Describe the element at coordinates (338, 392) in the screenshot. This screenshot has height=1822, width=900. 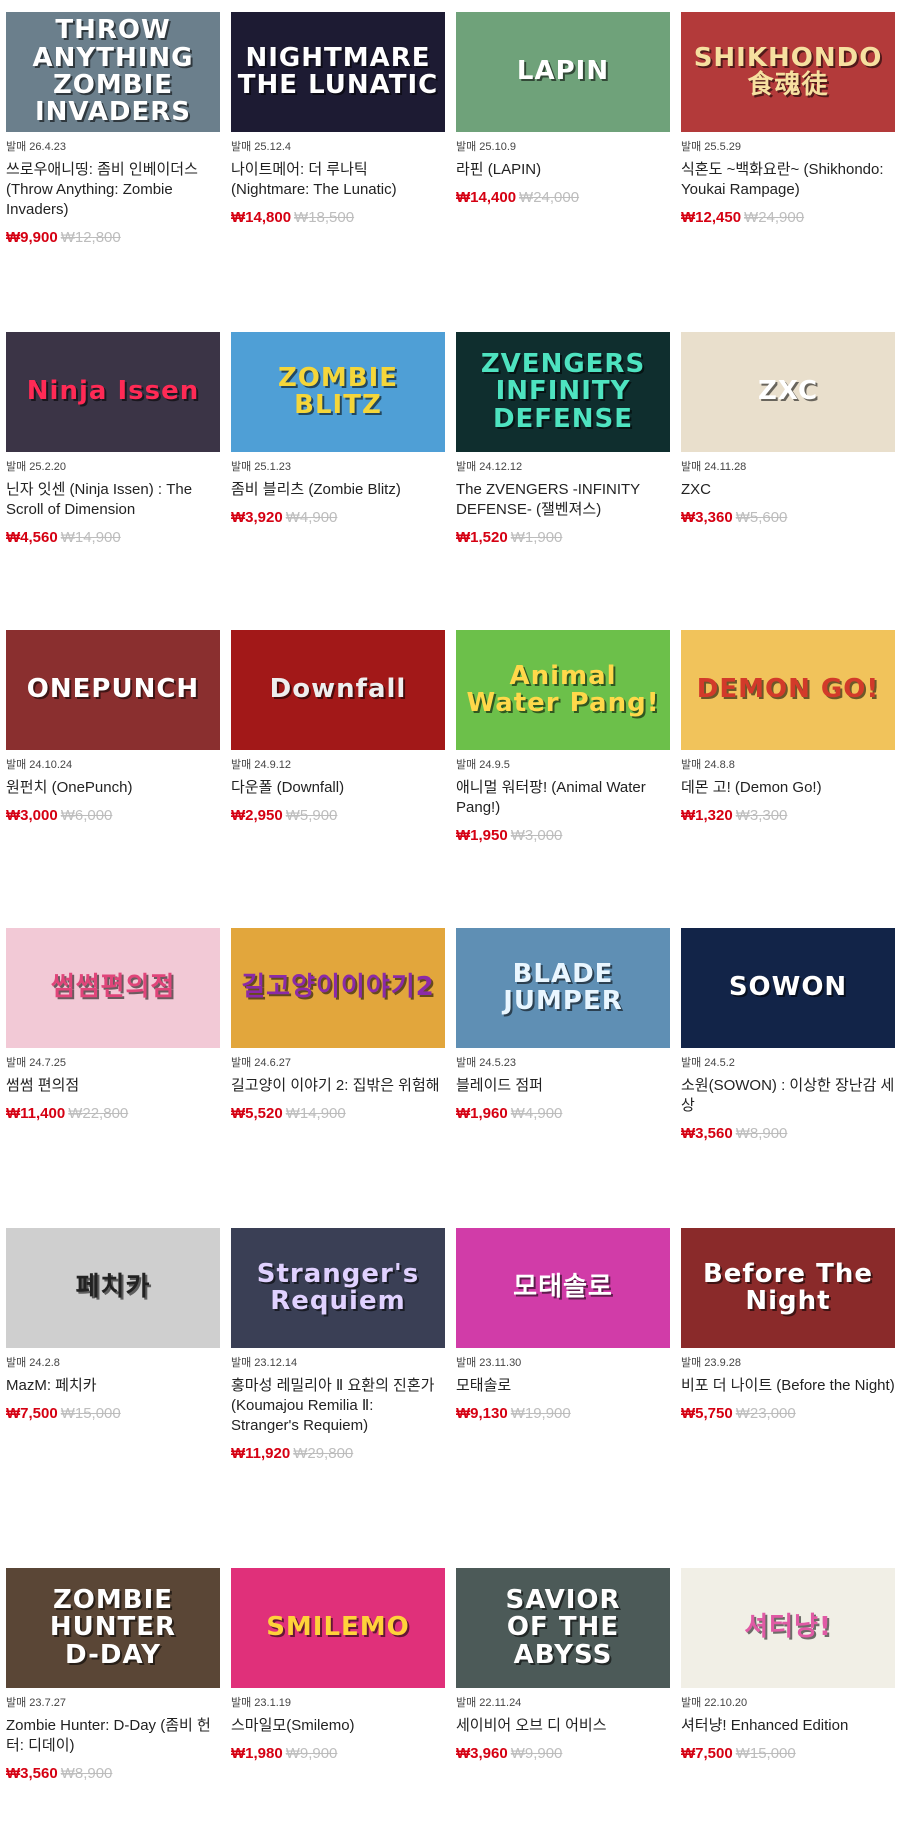
I see `game-thumbnail: ZOMBIE BLITZ` at that location.